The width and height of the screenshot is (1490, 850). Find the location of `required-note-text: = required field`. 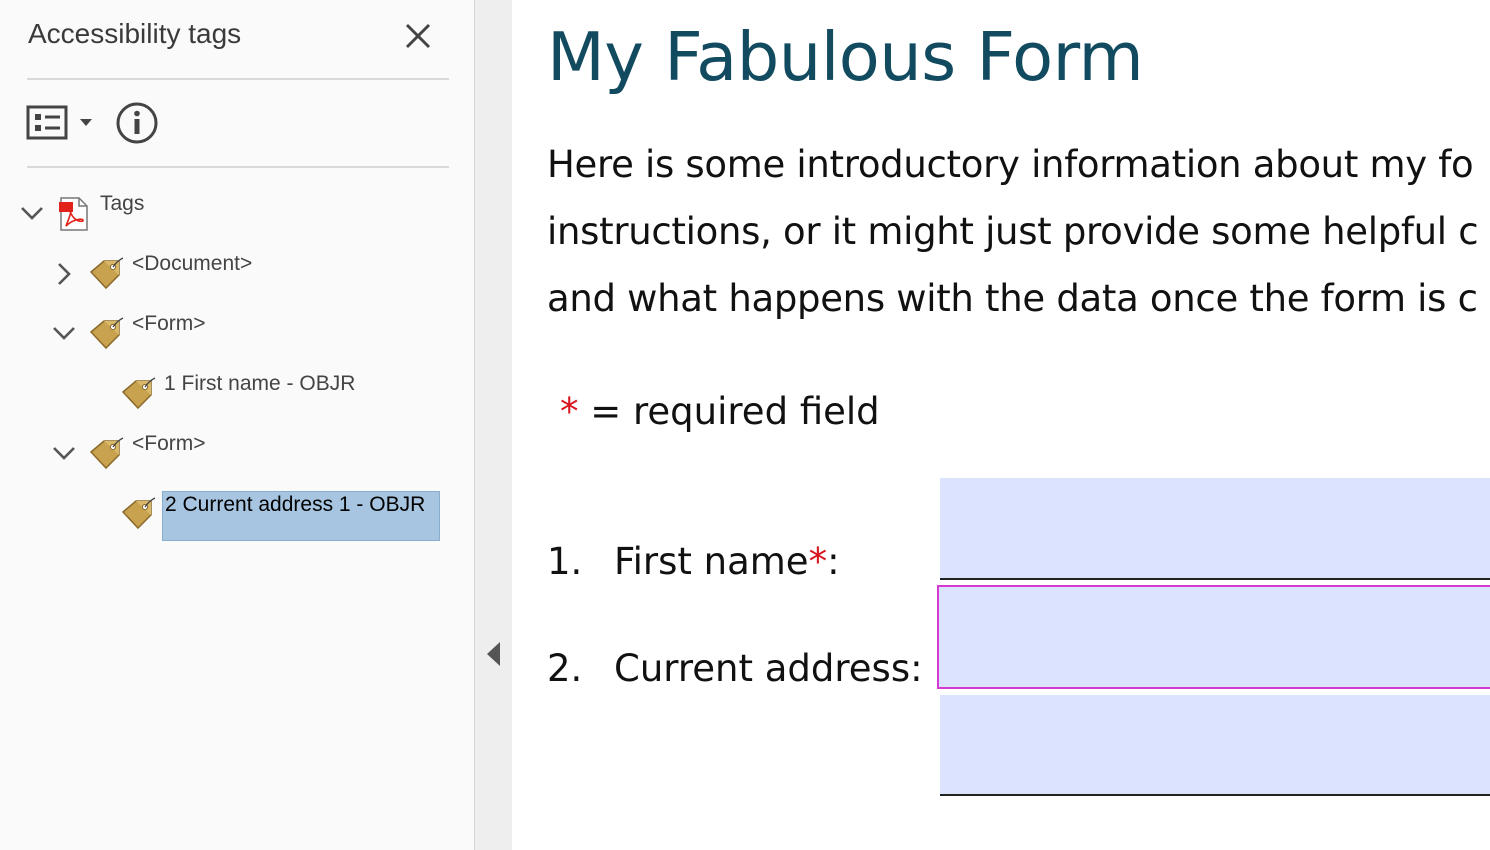

required-note-text: = required field is located at coordinates (729, 411).